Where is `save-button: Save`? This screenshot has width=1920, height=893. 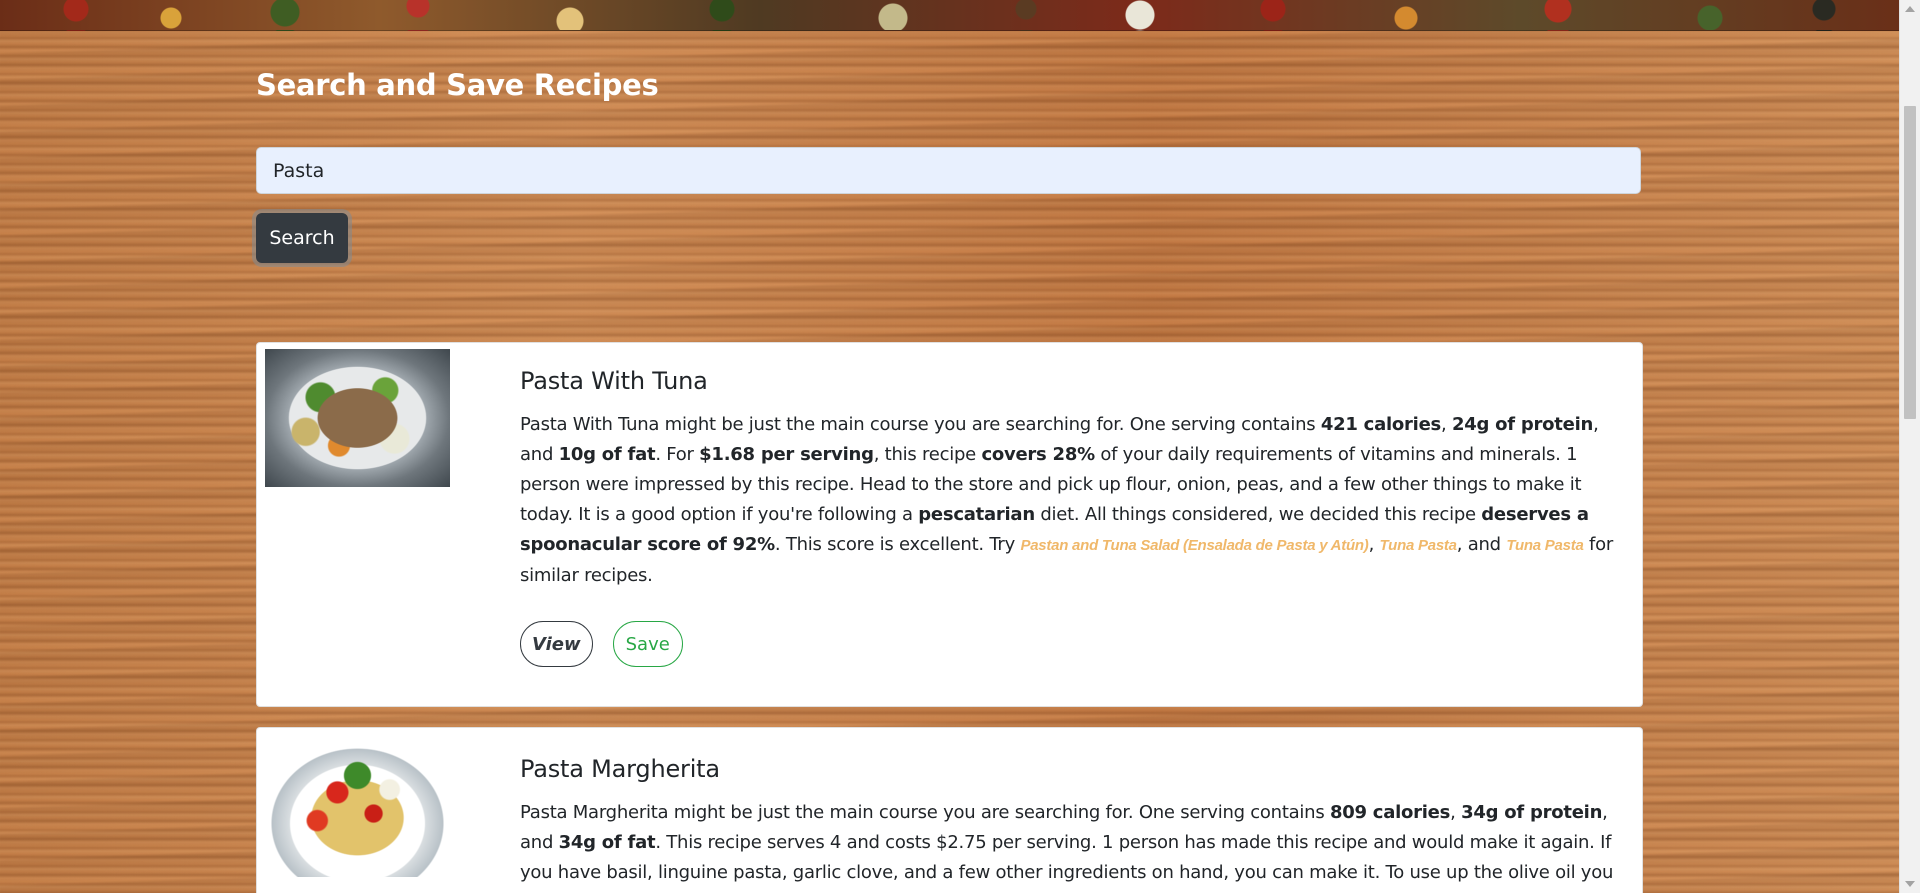
save-button: Save is located at coordinates (647, 644).